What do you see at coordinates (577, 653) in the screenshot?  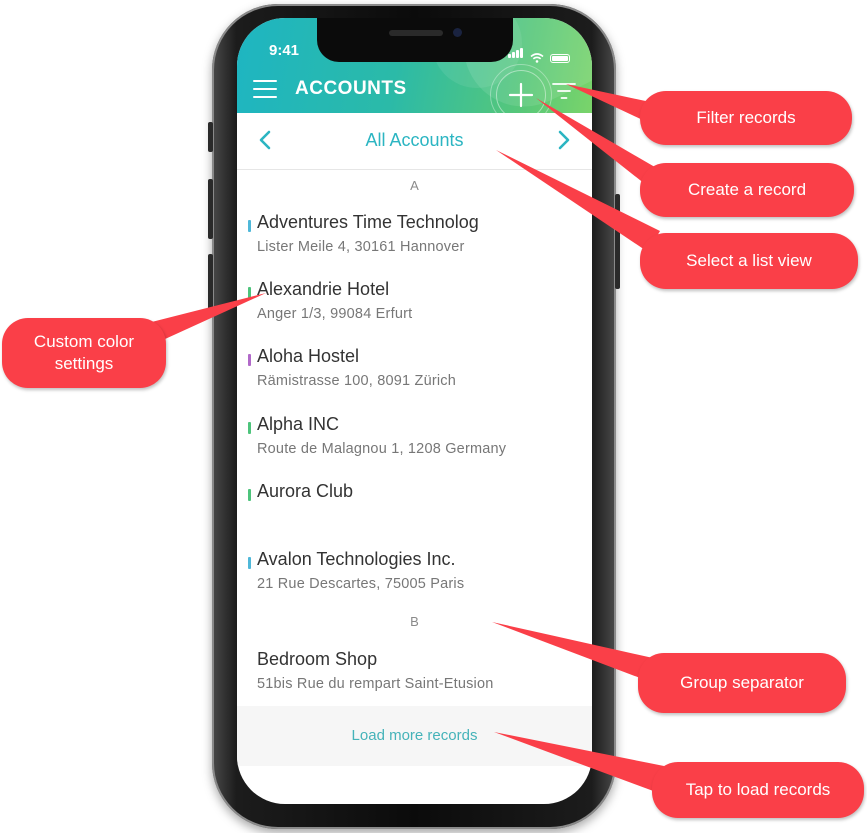 I see `arrow-group-separator` at bounding box center [577, 653].